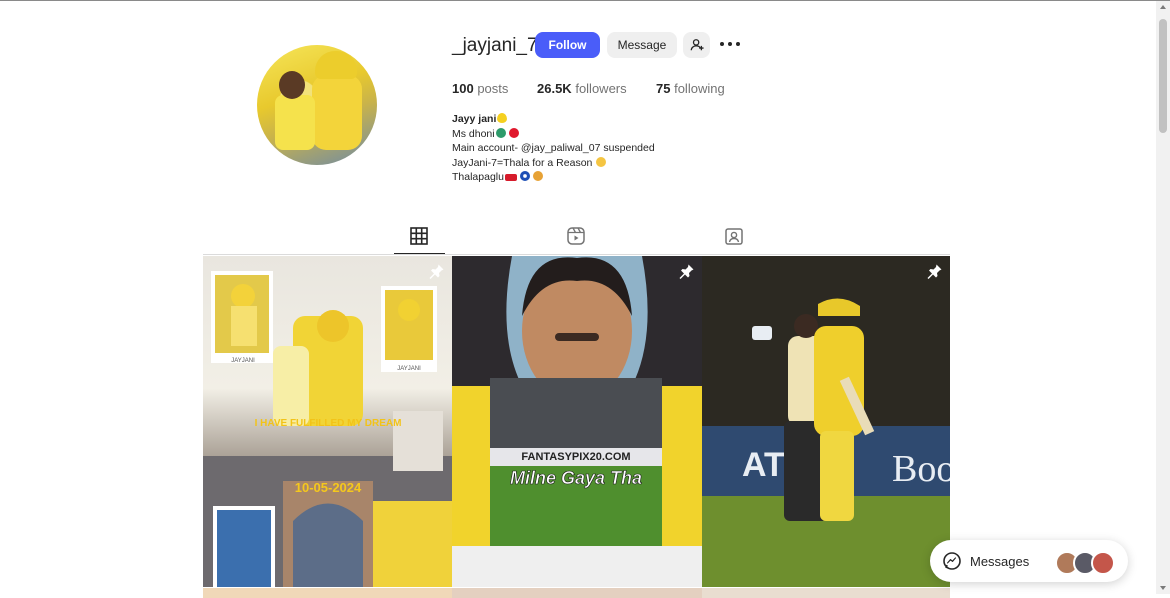 The image size is (1170, 598). Describe the element at coordinates (493, 88) in the screenshot. I see `posts-label: posts` at that location.